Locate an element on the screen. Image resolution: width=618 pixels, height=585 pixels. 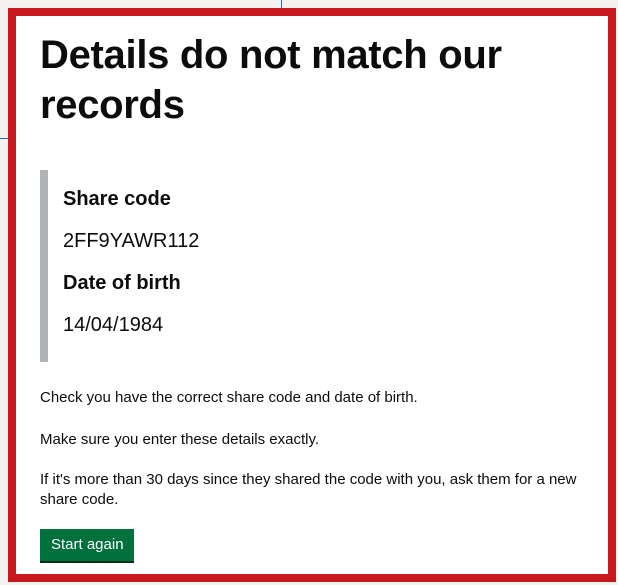
start-again-button: Start again is located at coordinates (87, 545).